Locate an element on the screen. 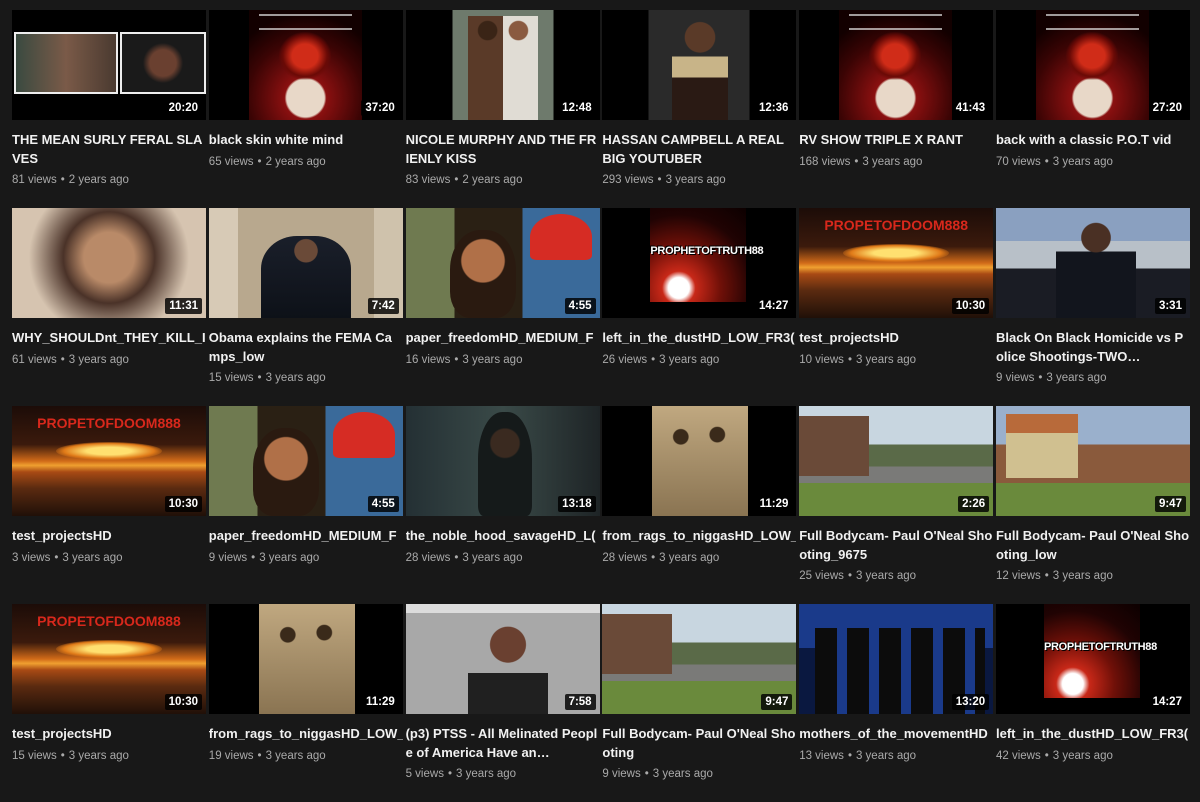 The image size is (1200, 802). video-title: THE MEAN SURLY FERAL SLAVES is located at coordinates (109, 149).